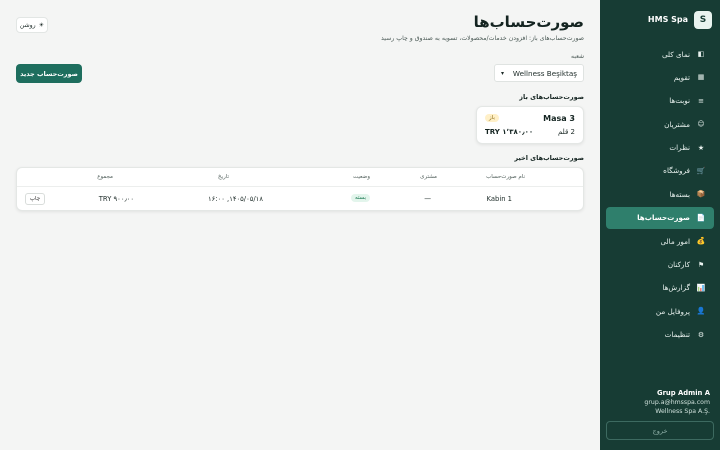  I want to click on table-header: نام صورت‌حساب مشتری وضعیت تاریخ مجموع, so click(300, 177).